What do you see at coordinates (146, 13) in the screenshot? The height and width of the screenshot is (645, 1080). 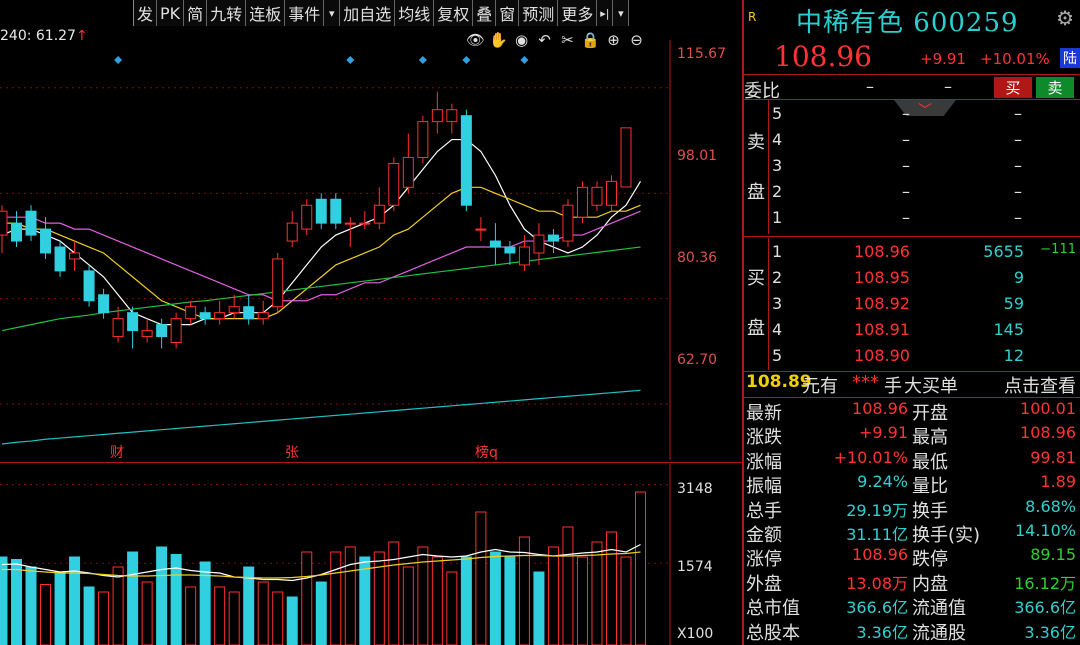 I see `toolbar-fa: 发` at bounding box center [146, 13].